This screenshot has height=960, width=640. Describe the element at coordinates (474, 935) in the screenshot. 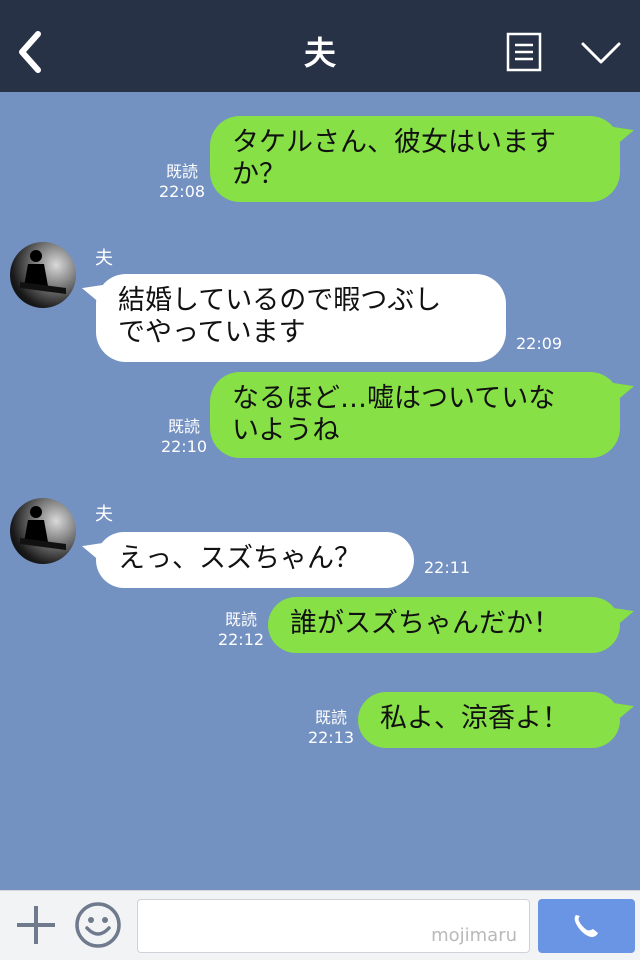

I see `watermark-text: mojimaru` at that location.